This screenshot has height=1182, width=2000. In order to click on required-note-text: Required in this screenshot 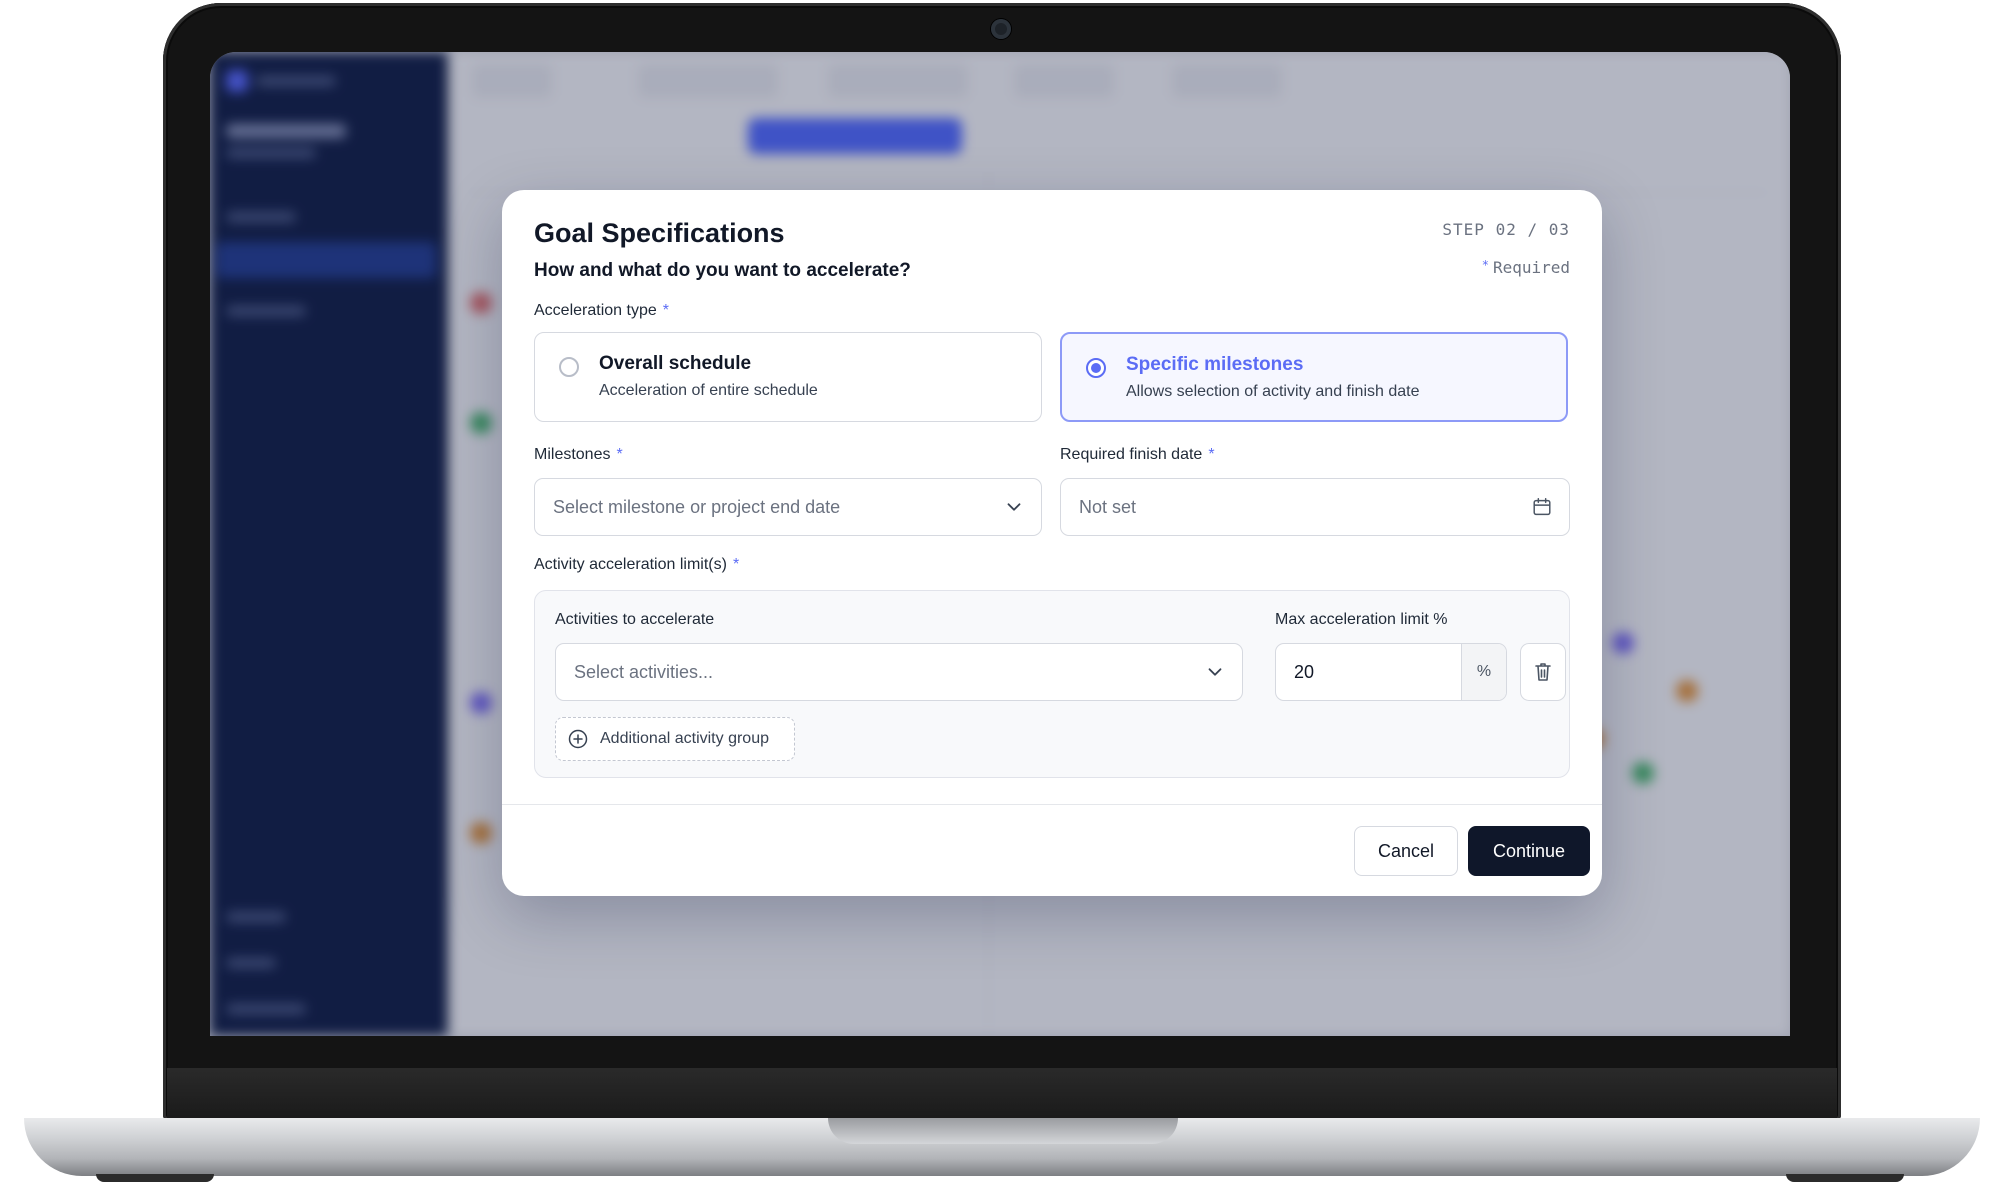, I will do `click(1531, 267)`.